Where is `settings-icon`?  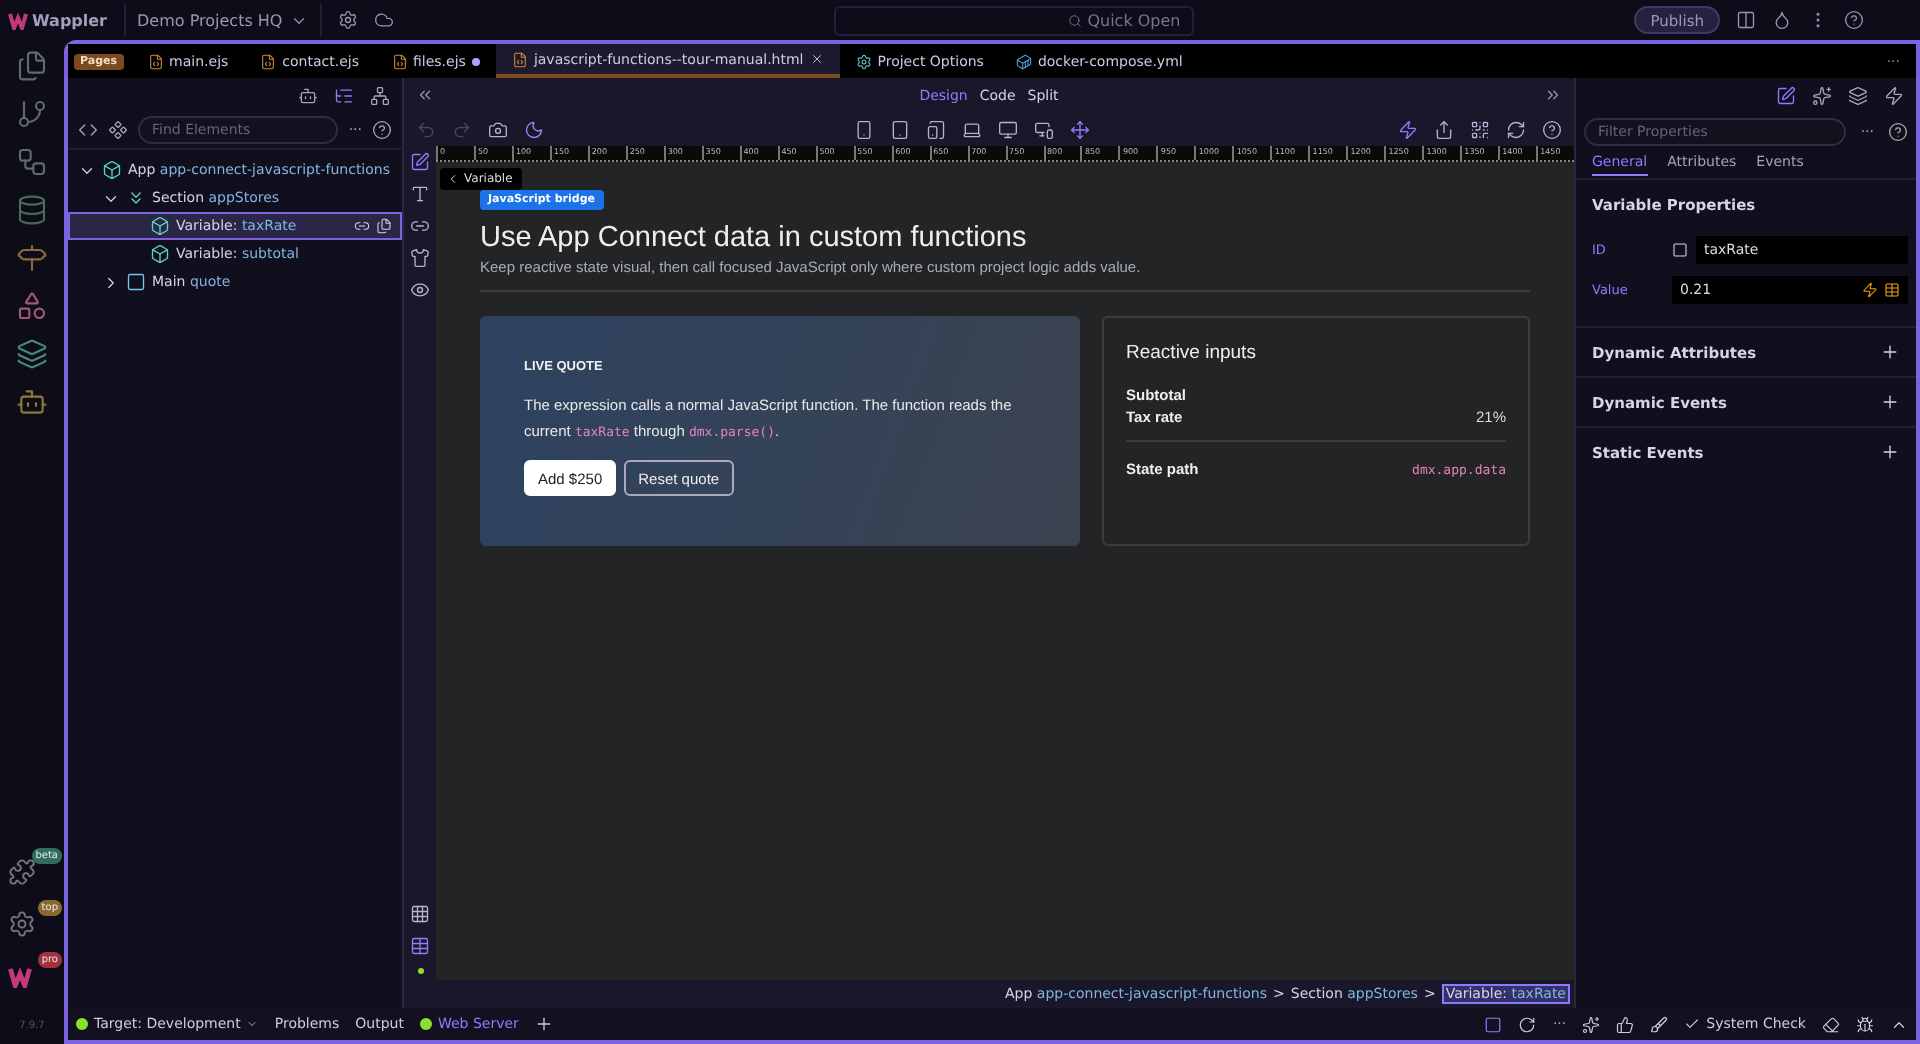
settings-icon is located at coordinates (348, 20).